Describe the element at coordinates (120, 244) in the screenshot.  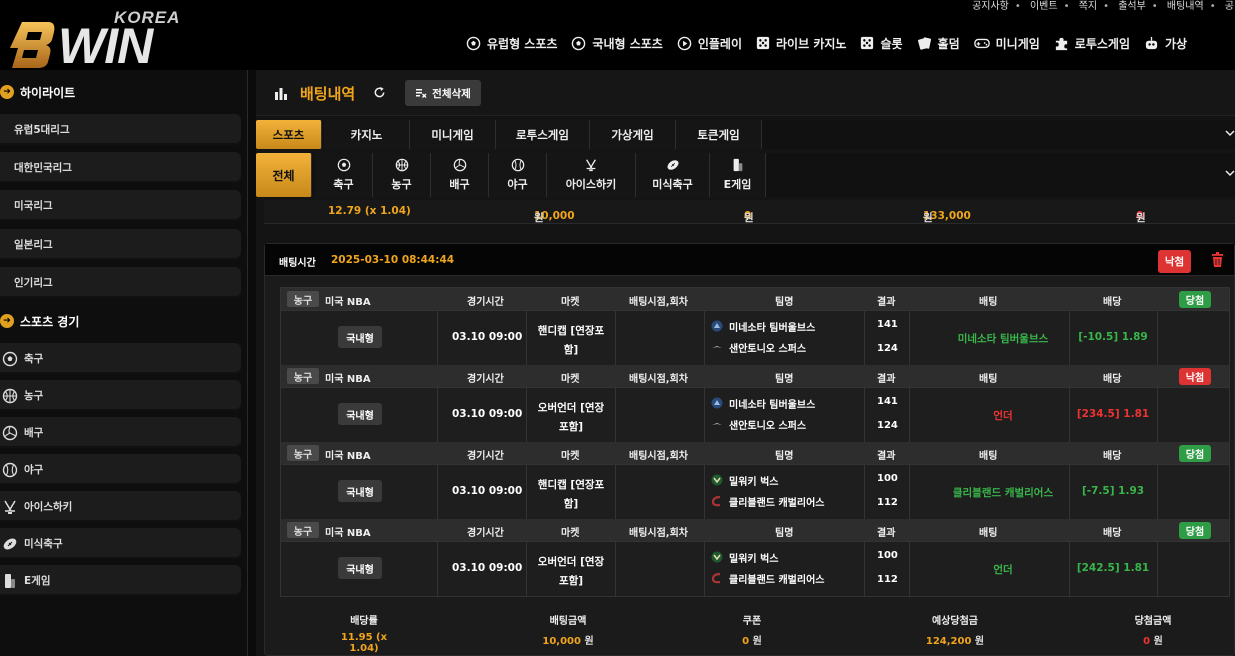
I see `sidebar-league-japan: 일본리그` at that location.